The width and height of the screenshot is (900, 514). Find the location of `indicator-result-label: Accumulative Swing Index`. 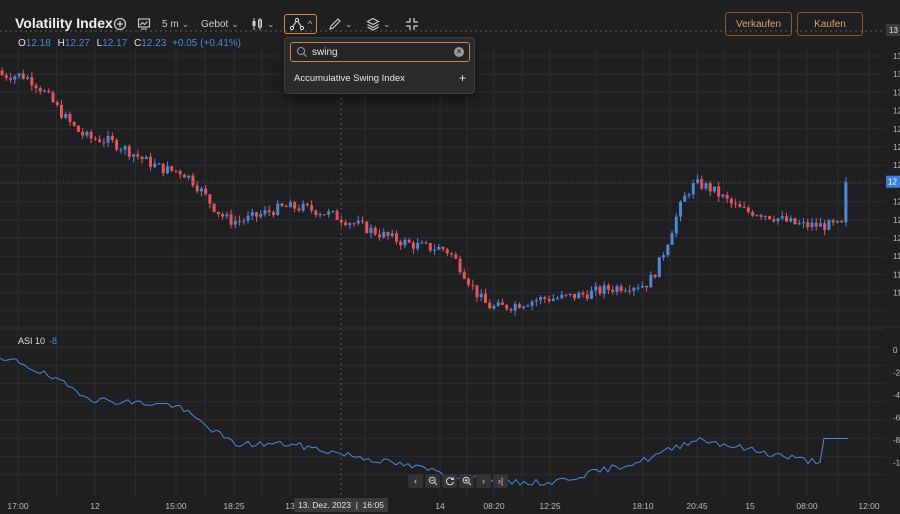

indicator-result-label: Accumulative Swing Index is located at coordinates (349, 78).